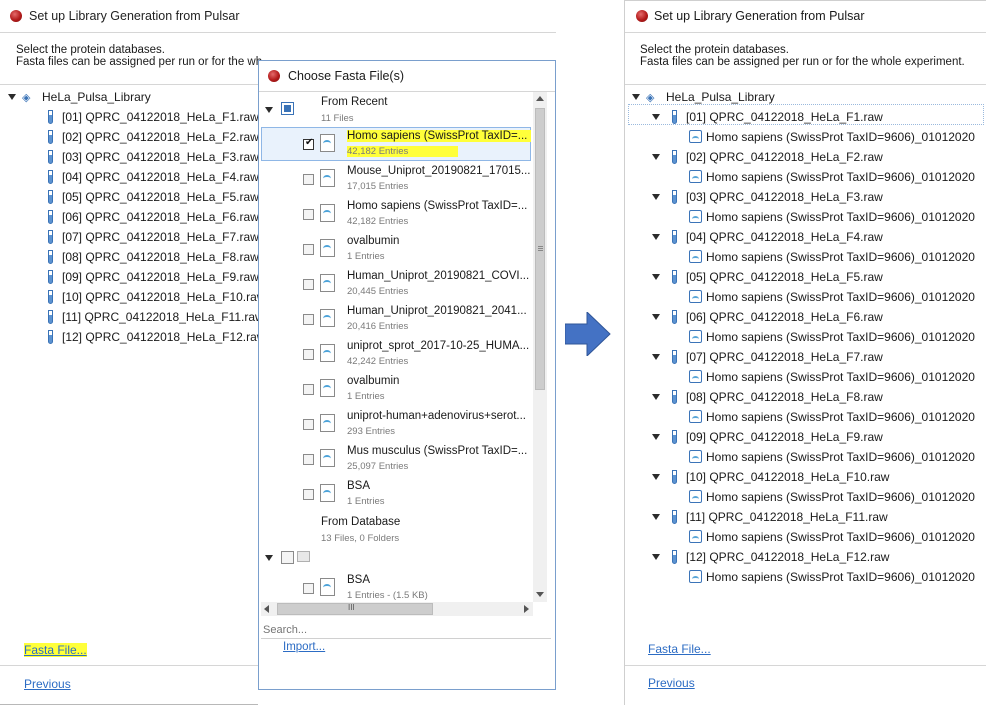 This screenshot has height=710, width=986. What do you see at coordinates (160, 237) in the screenshot?
I see `left-run-item: [07] QPRC_04122018_HeLa_F7.raw` at bounding box center [160, 237].